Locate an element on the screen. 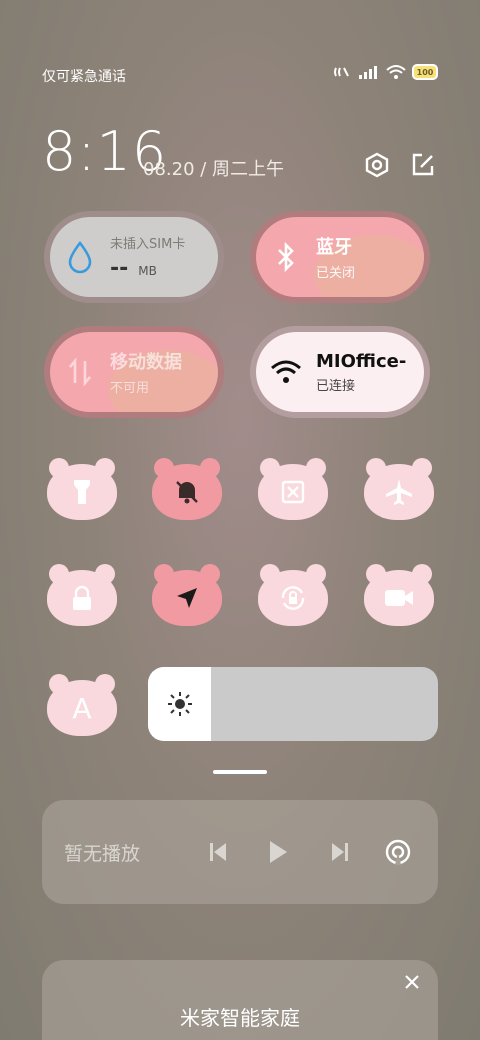  brightness-fill is located at coordinates (179, 704).